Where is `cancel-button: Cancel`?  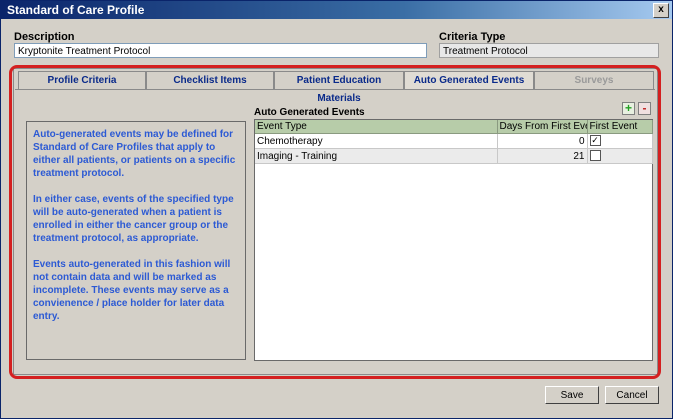
cancel-button: Cancel is located at coordinates (632, 395).